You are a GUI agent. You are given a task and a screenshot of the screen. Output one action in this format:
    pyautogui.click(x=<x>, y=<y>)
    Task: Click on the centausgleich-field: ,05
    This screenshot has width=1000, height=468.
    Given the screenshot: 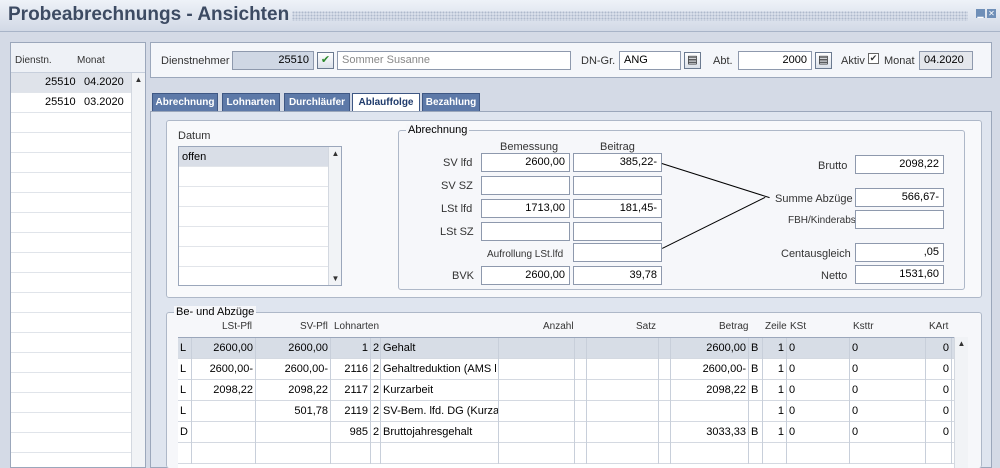 What is the action you would take?
    pyautogui.click(x=899, y=252)
    